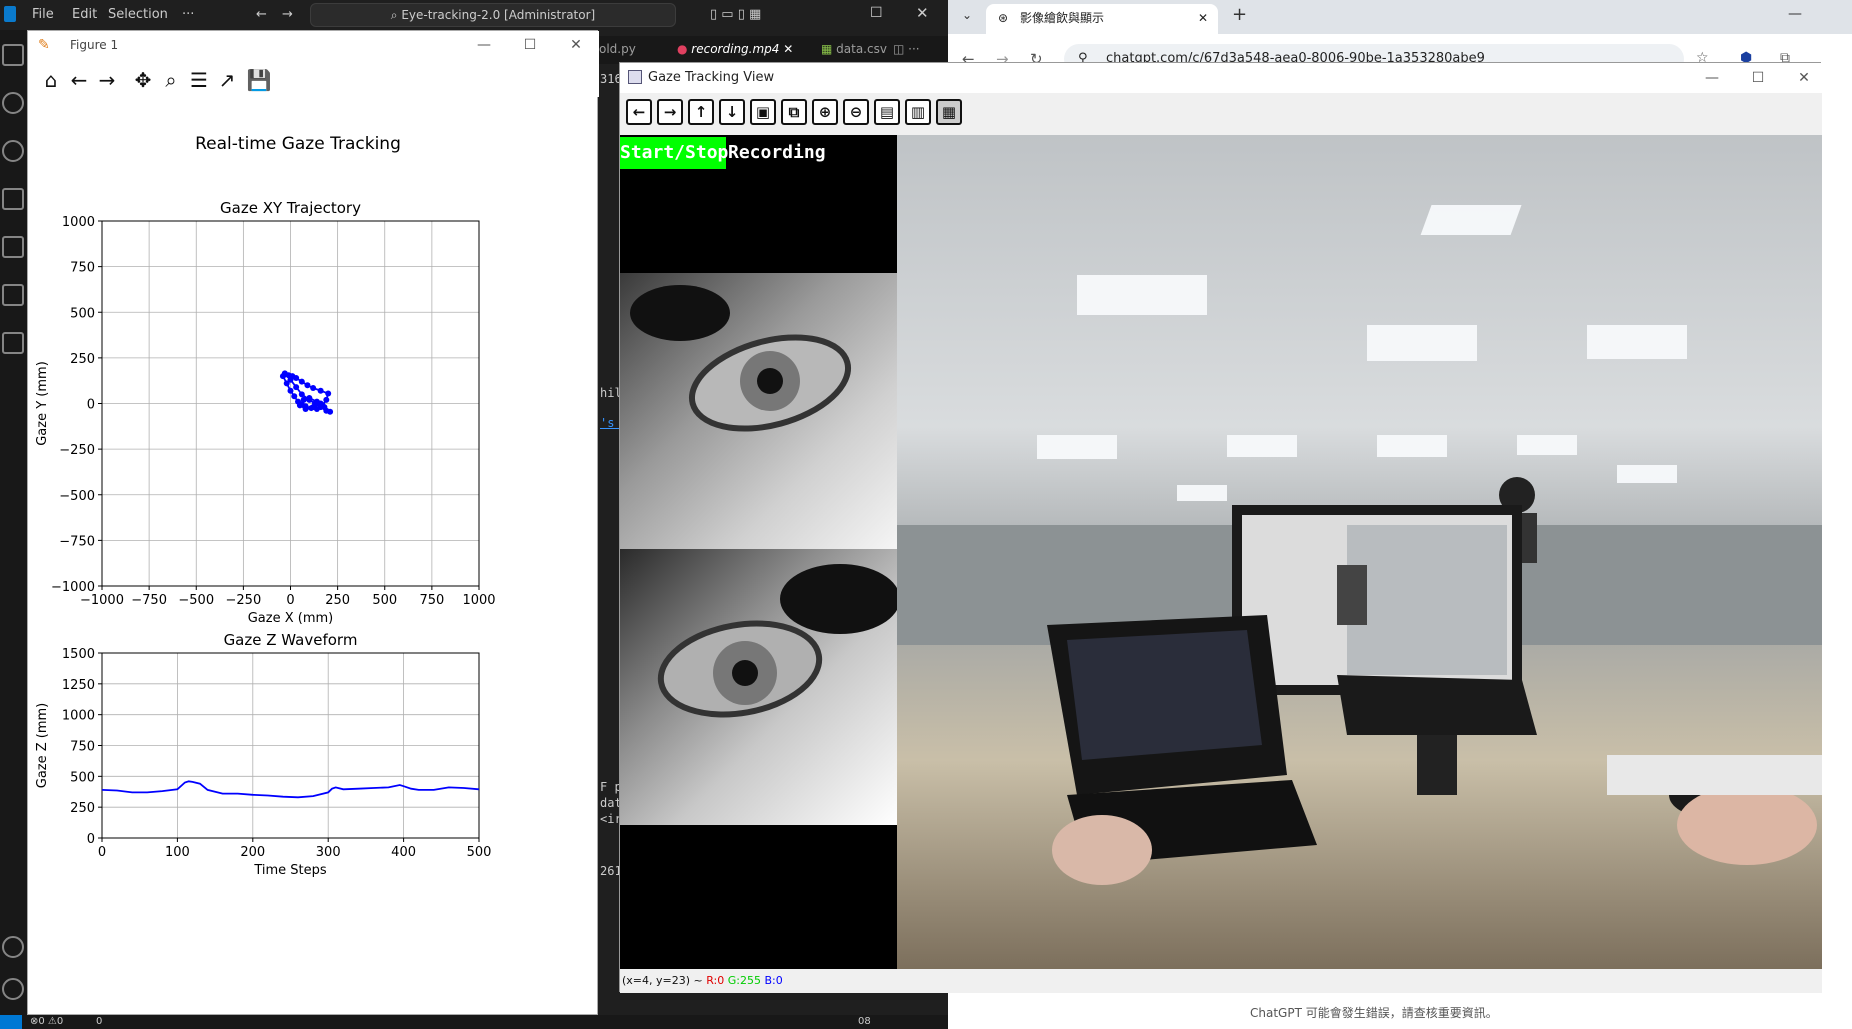 The height and width of the screenshot is (1029, 1852). Describe the element at coordinates (760, 687) in the screenshot. I see `right-eye-camera-image` at that location.